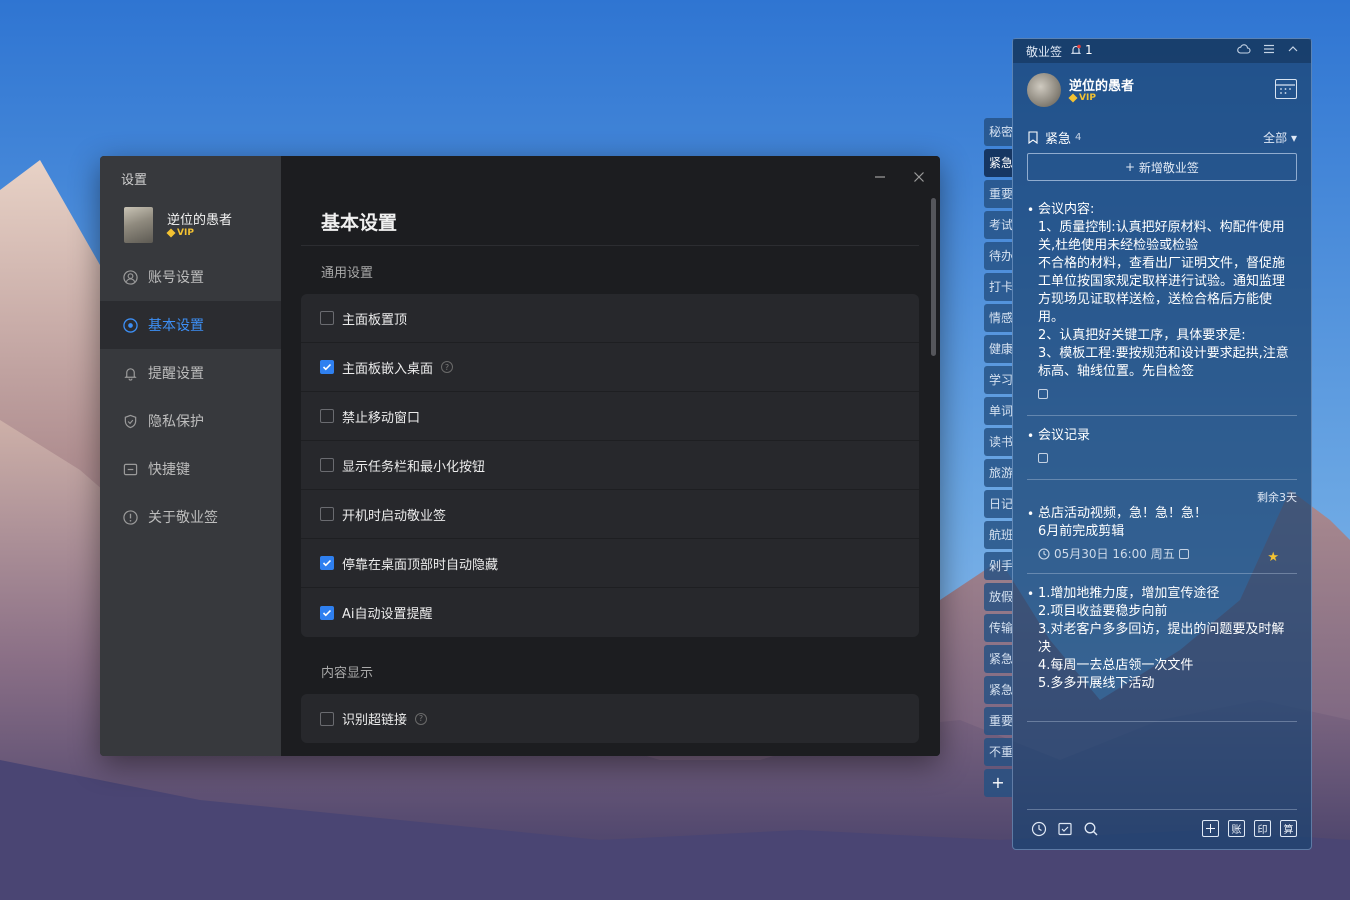  Describe the element at coordinates (1236, 828) in the screenshot. I see `ledger-button: 账` at that location.